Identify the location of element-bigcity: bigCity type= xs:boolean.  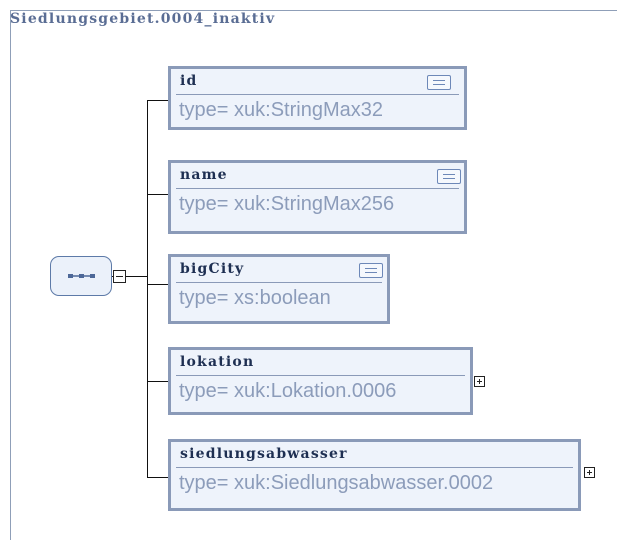
(279, 289).